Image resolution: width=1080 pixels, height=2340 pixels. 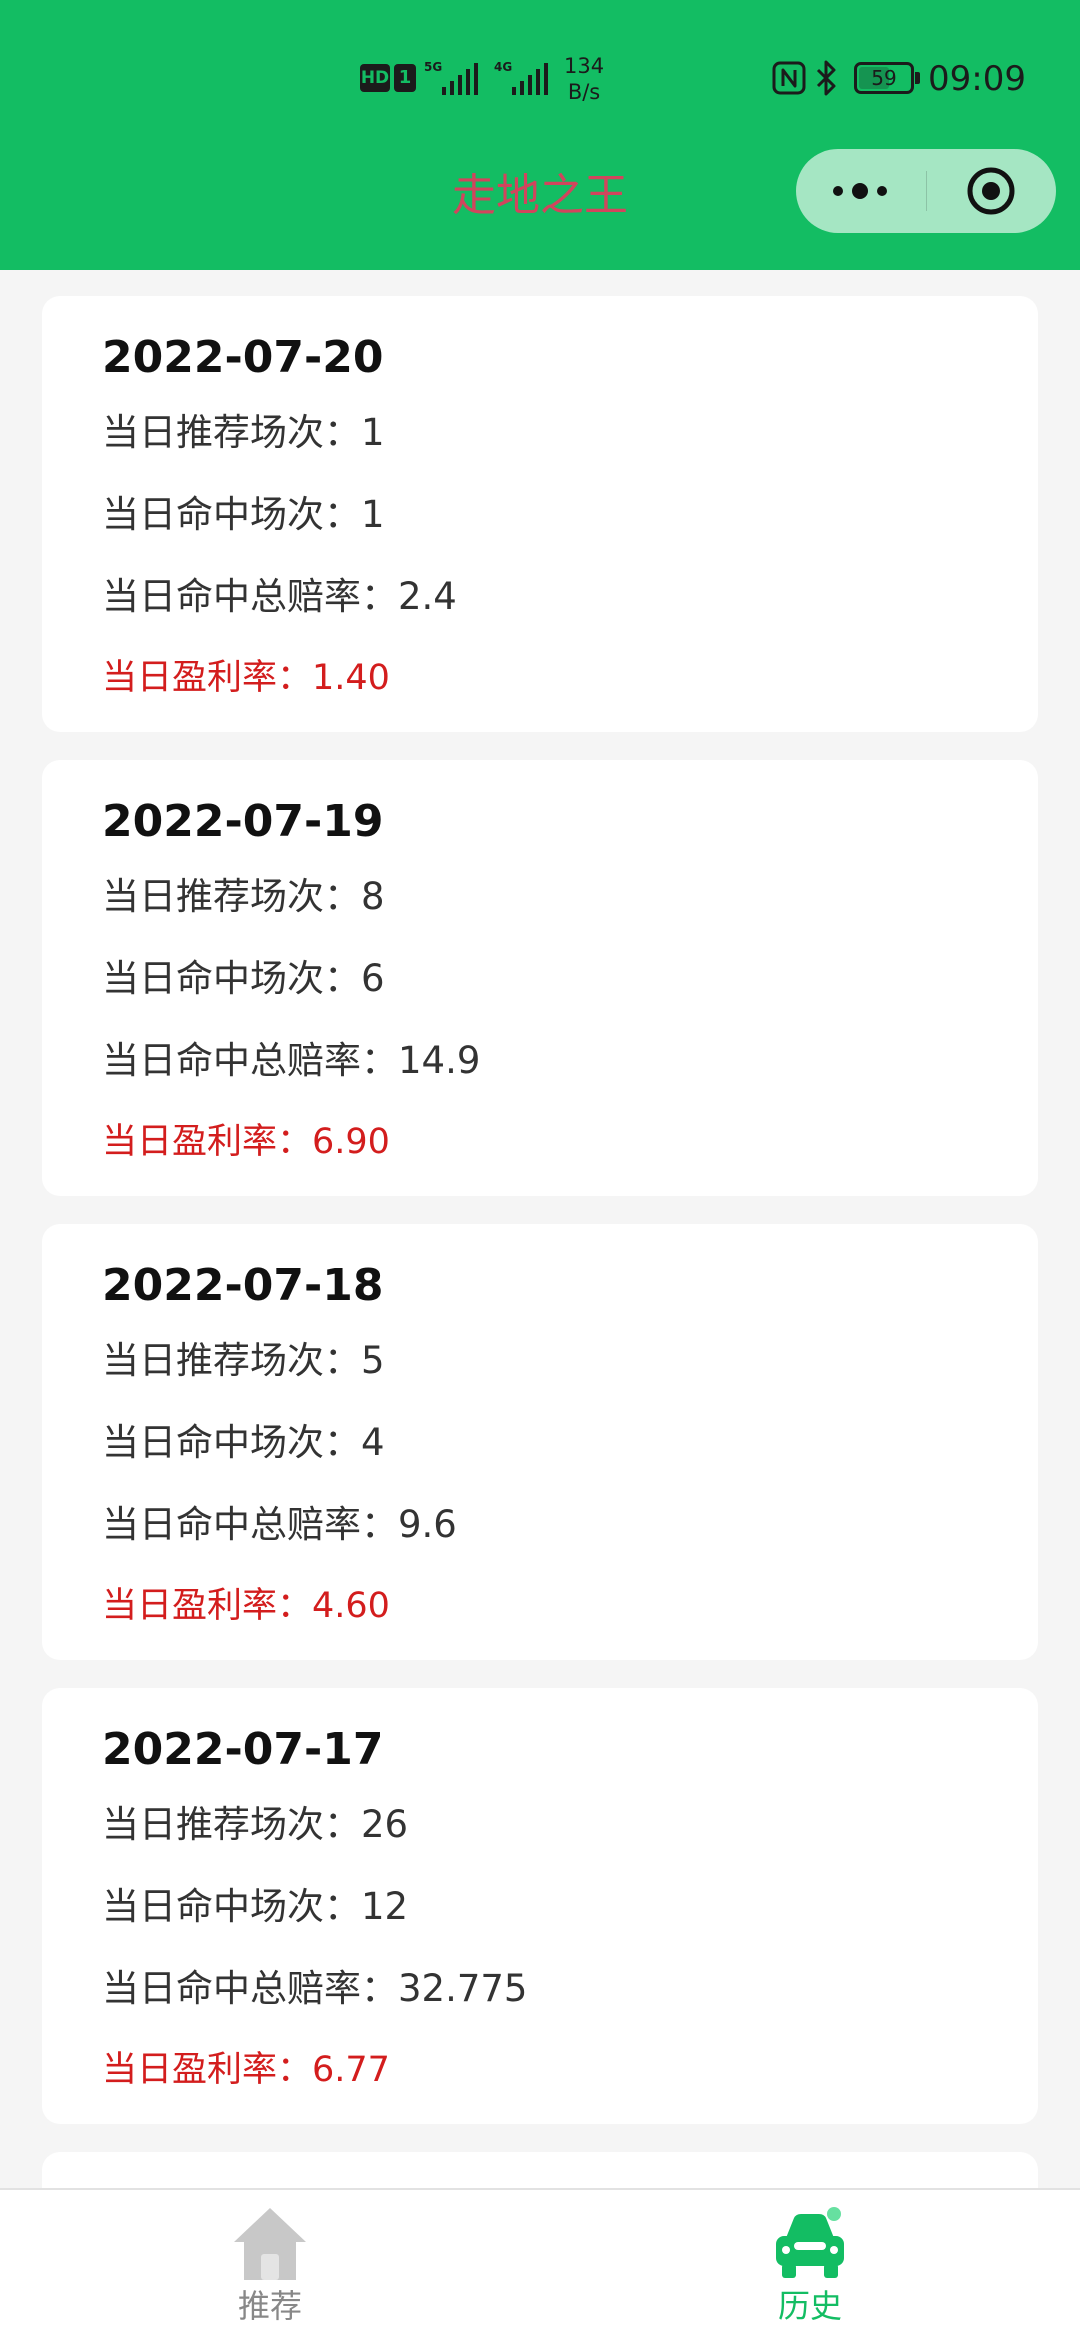 What do you see at coordinates (584, 66) in the screenshot?
I see `network-speed-value: 134` at bounding box center [584, 66].